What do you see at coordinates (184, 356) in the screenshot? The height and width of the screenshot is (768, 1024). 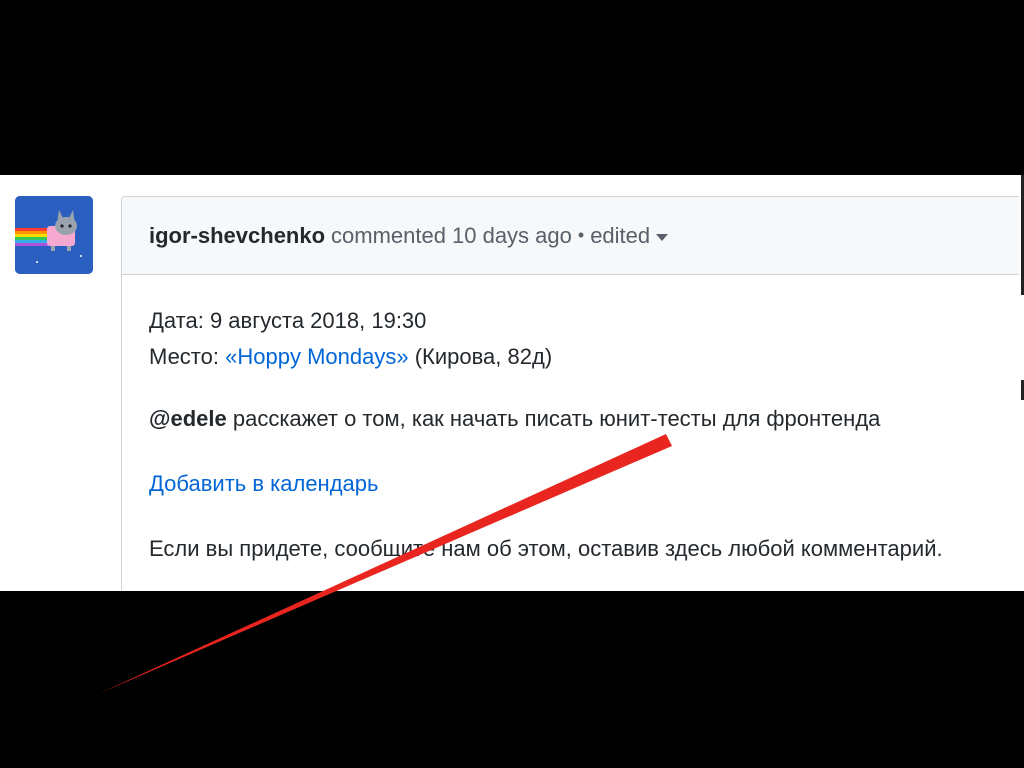 I see `place-label: Место:` at bounding box center [184, 356].